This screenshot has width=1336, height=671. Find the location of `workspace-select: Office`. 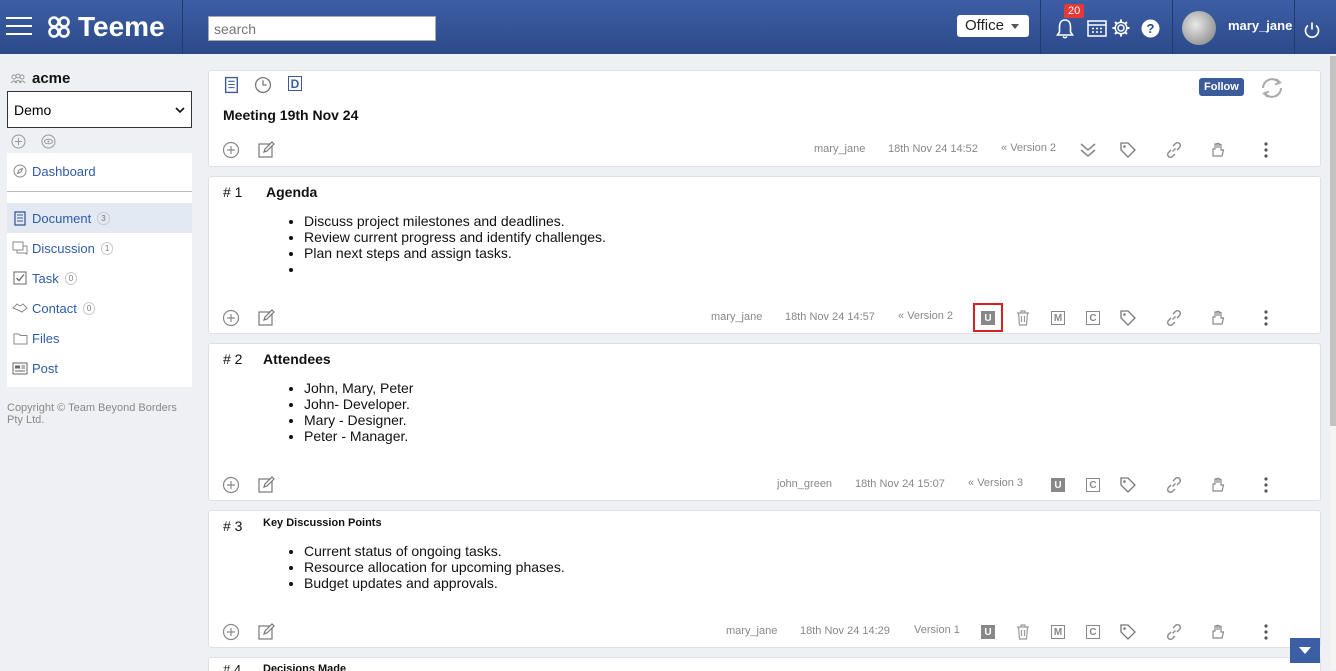

workspace-select: Office is located at coordinates (993, 26).